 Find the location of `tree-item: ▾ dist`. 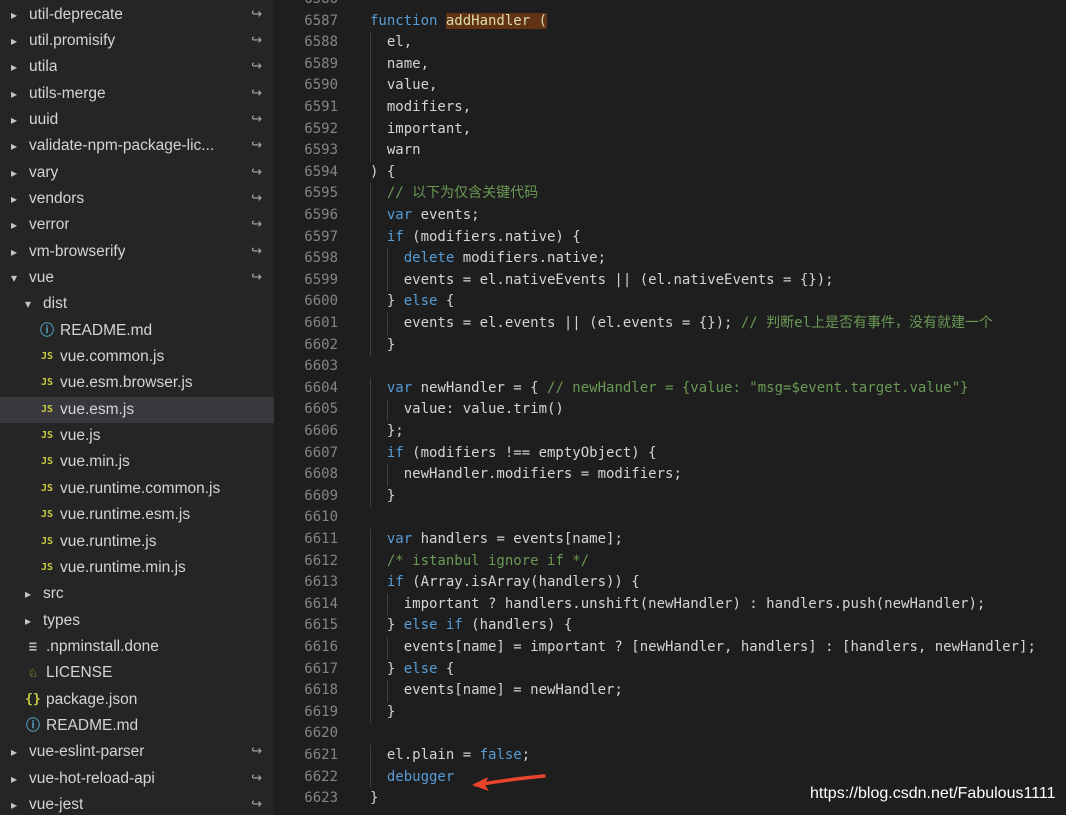

tree-item: ▾ dist is located at coordinates (137, 304).